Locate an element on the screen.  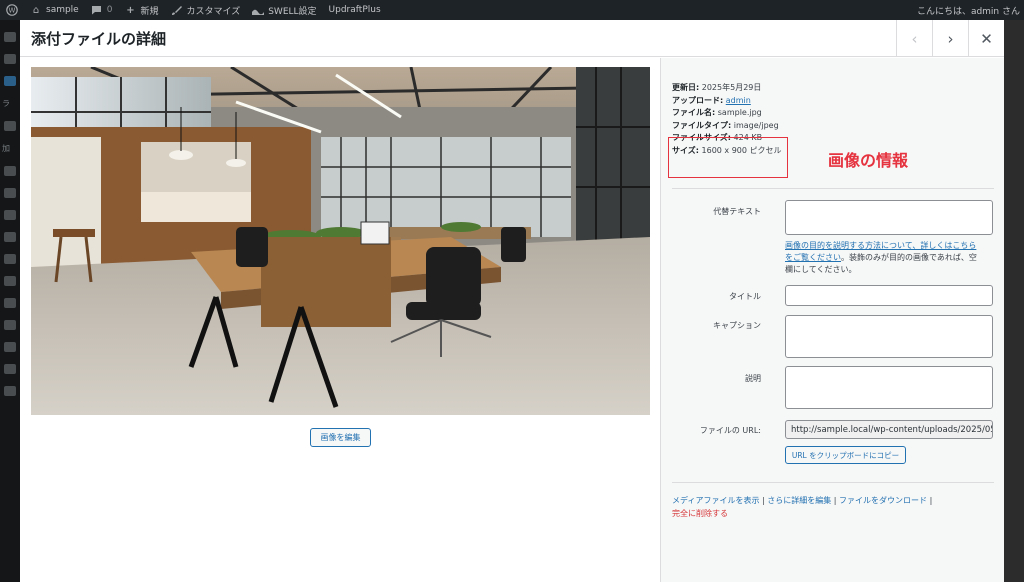
uploaded-label: 更新日: is located at coordinates (686, 87).